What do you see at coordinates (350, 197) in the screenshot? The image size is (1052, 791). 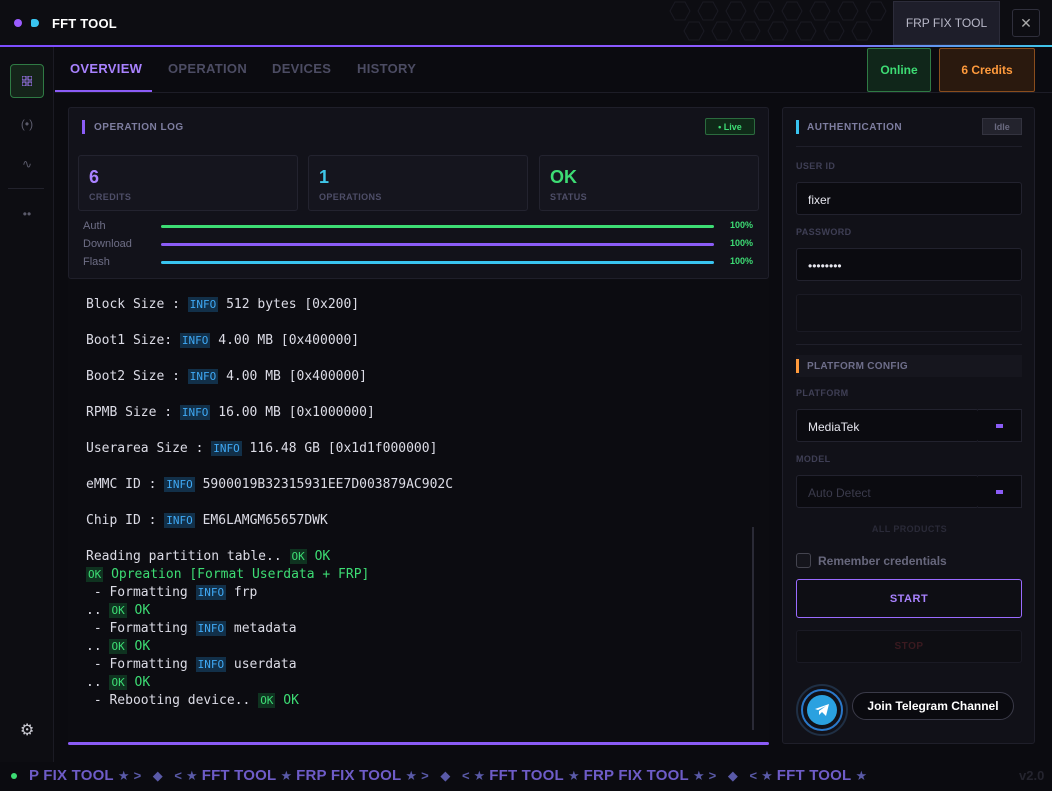 I see `stat-label: OPERATIONS` at bounding box center [350, 197].